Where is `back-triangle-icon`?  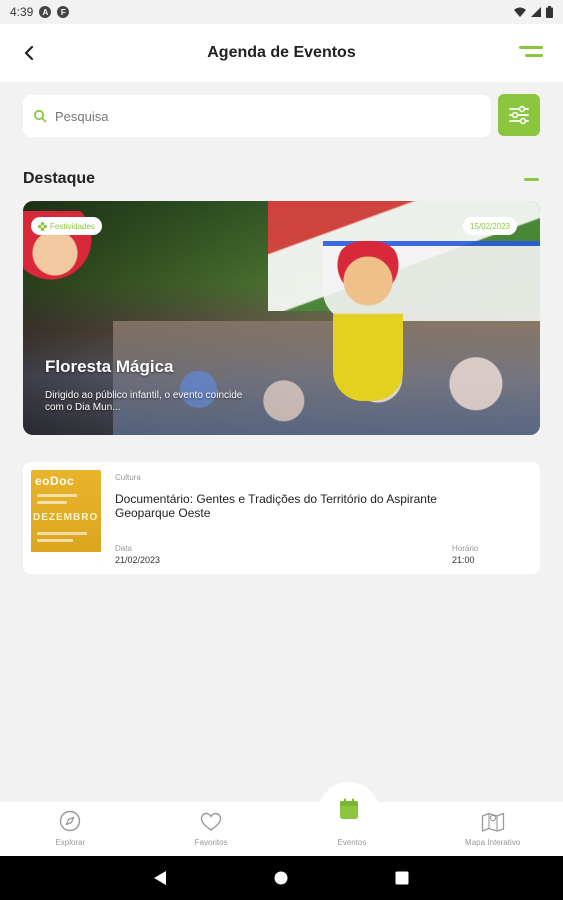
back-triangle-icon is located at coordinates (160, 878).